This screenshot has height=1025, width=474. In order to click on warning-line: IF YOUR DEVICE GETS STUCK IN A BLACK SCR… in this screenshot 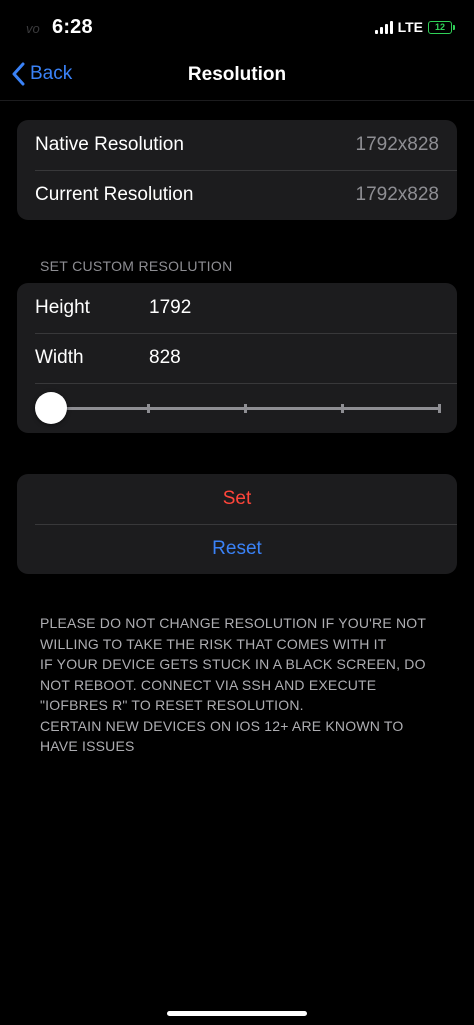, I will do `click(233, 684)`.